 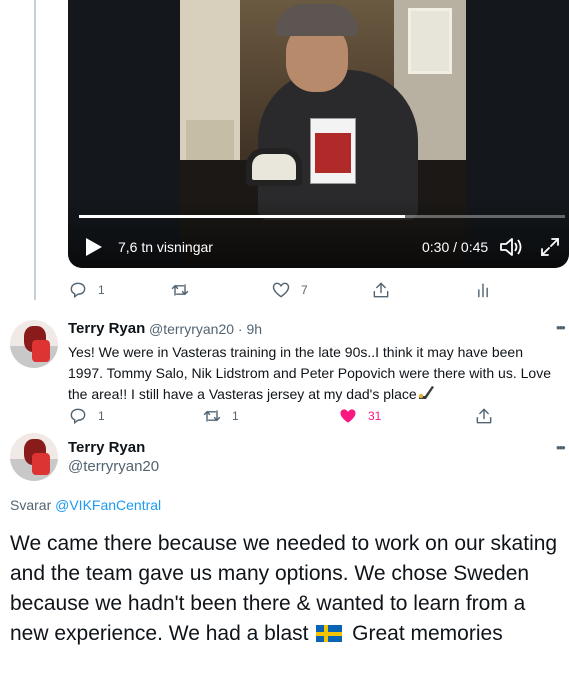 What do you see at coordinates (108, 505) in the screenshot?
I see `replying-to-handle: @VIKFanCentral` at bounding box center [108, 505].